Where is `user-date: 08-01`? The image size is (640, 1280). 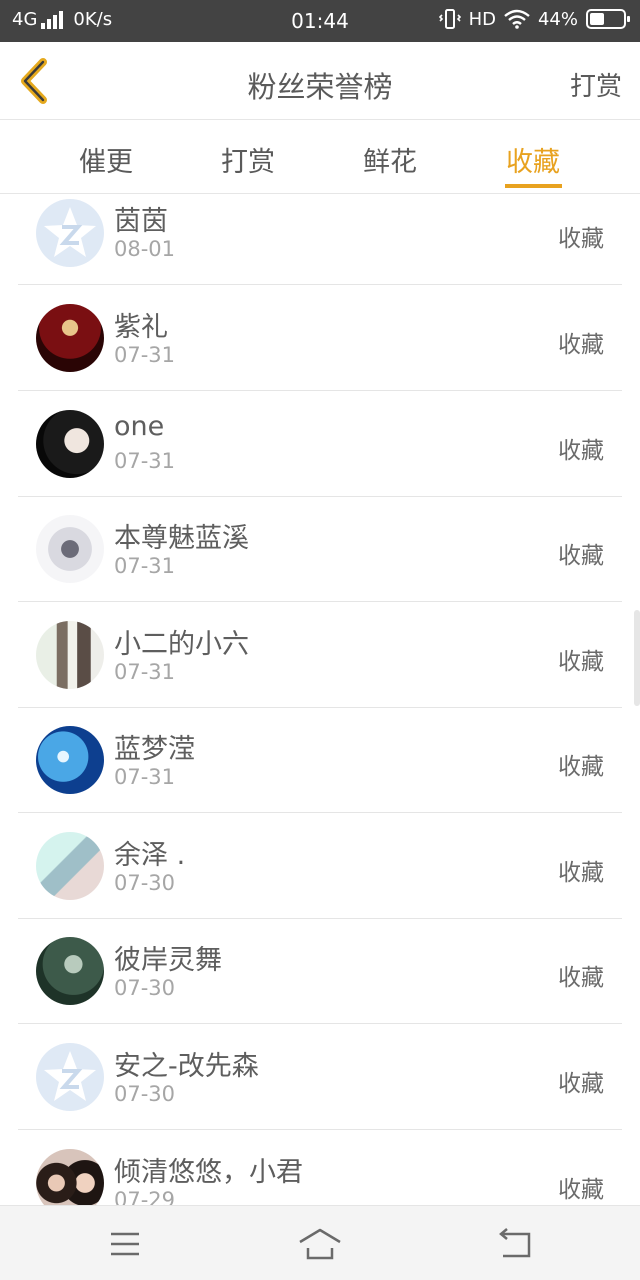
user-date: 08-01 is located at coordinates (145, 249).